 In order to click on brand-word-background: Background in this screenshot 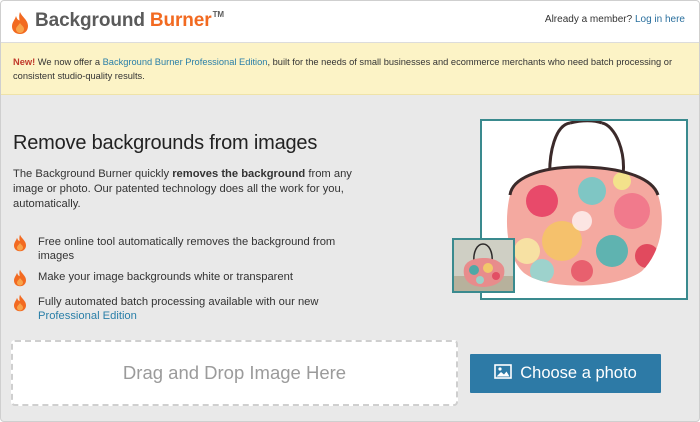, I will do `click(90, 20)`.